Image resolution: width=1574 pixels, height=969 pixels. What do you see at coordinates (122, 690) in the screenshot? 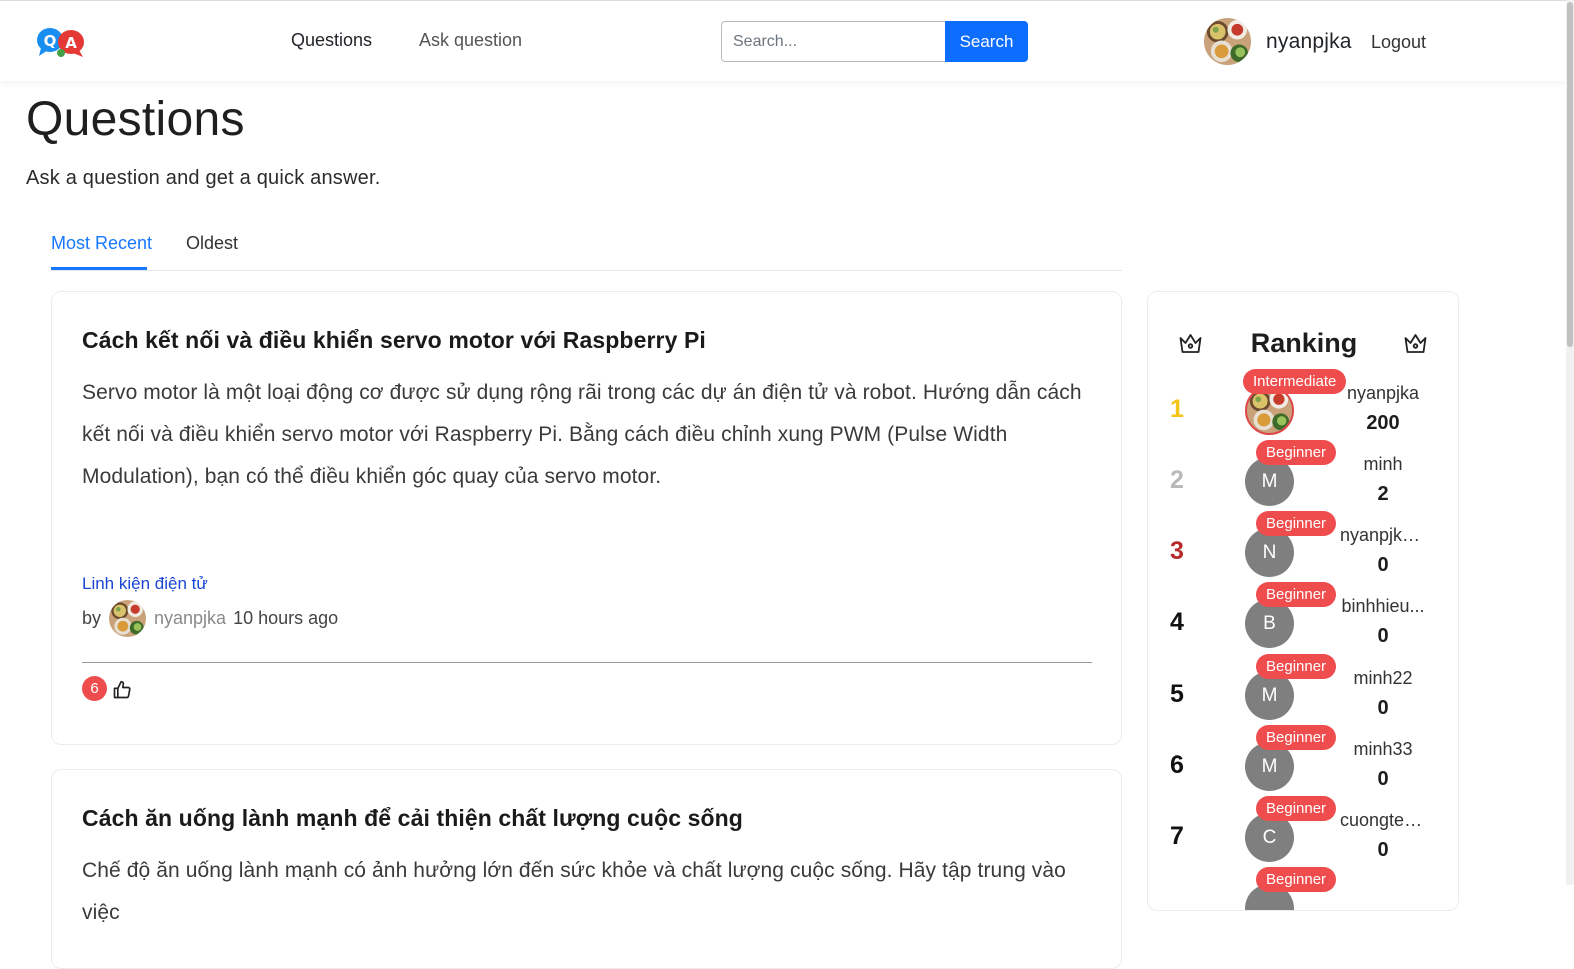
I see `thumbs-up-icon` at bounding box center [122, 690].